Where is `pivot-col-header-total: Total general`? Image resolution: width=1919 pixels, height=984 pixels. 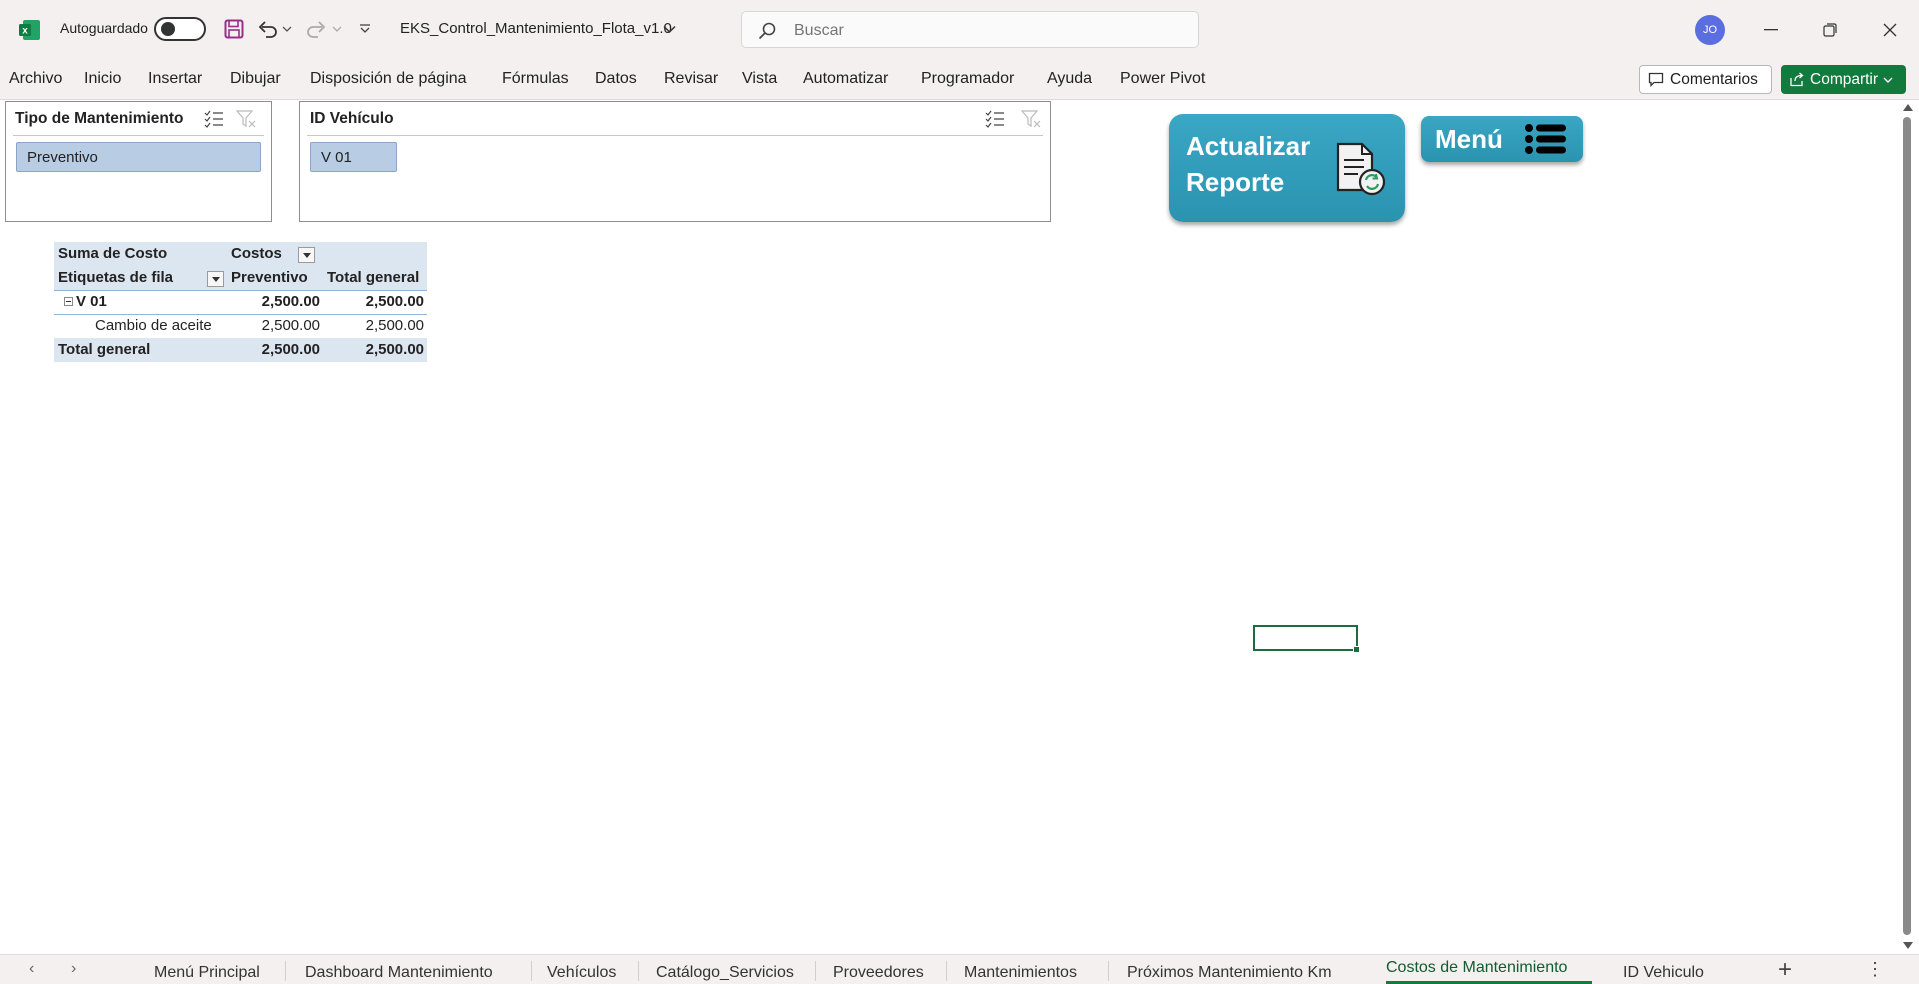 pivot-col-header-total: Total general is located at coordinates (375, 278).